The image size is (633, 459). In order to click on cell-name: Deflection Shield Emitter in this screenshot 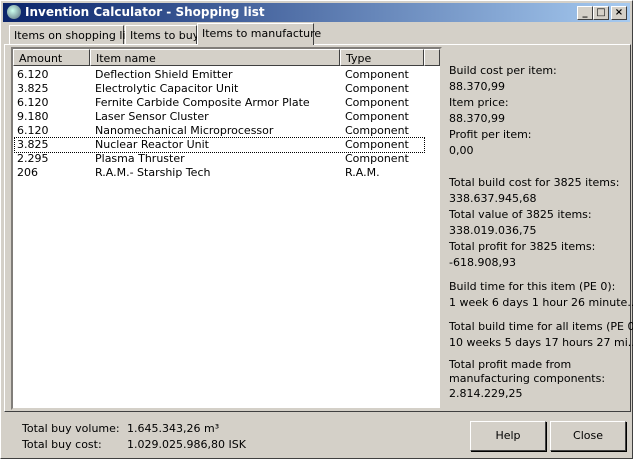, I will do `click(164, 74)`.